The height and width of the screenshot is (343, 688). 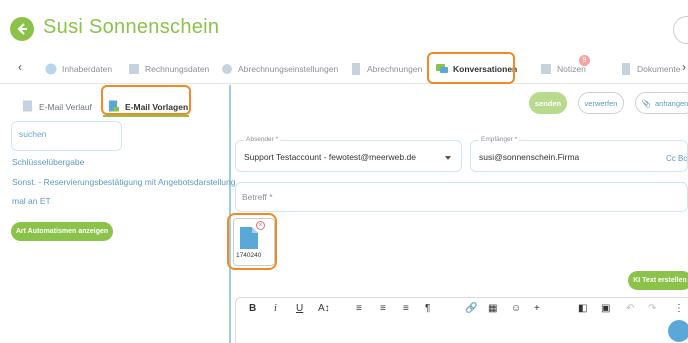 What do you see at coordinates (652, 308) in the screenshot?
I see `redo-icon: ↷` at bounding box center [652, 308].